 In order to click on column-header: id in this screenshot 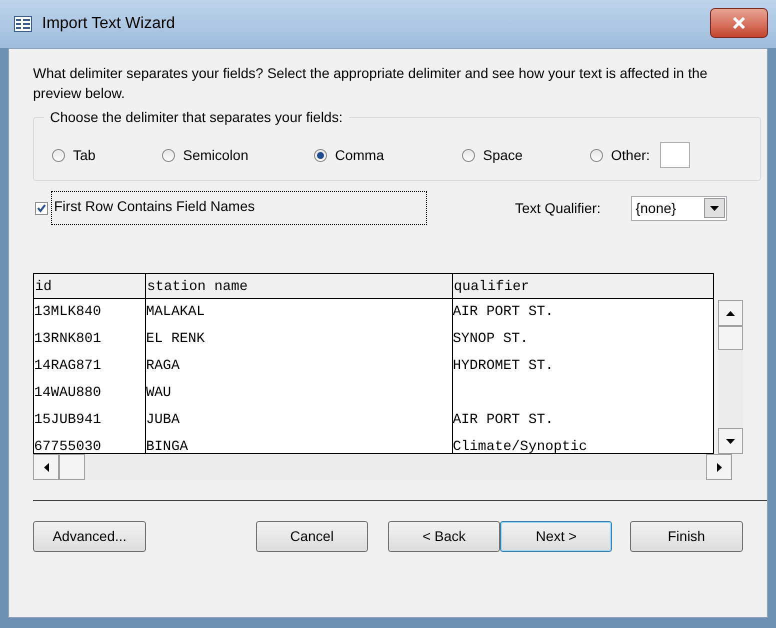, I will do `click(90, 286)`.